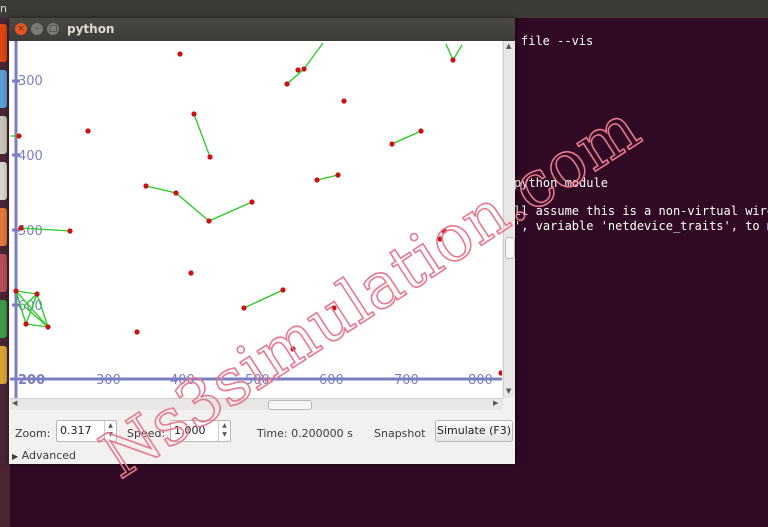 Image resolution: width=768 pixels, height=527 pixels. Describe the element at coordinates (76, 430) in the screenshot. I see `zoom-value: 0.317` at that location.